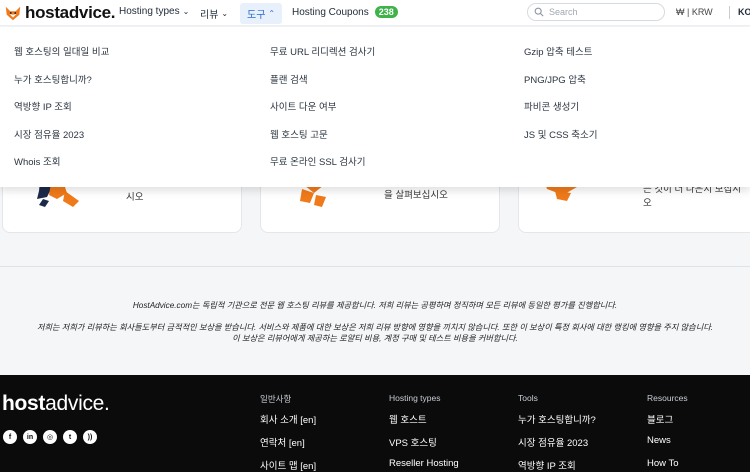  Describe the element at coordinates (276, 399) in the screenshot. I see `footer-heading-general: 일반사항` at that location.